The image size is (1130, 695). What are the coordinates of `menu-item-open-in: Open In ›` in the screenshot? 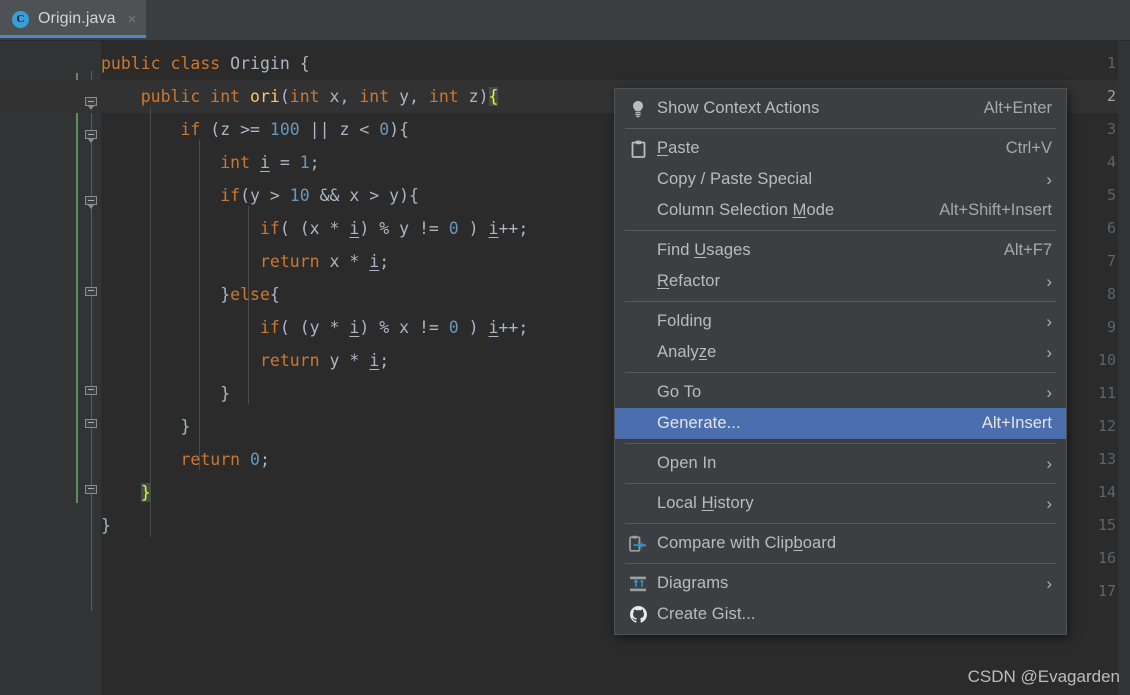 It's located at (840, 463).